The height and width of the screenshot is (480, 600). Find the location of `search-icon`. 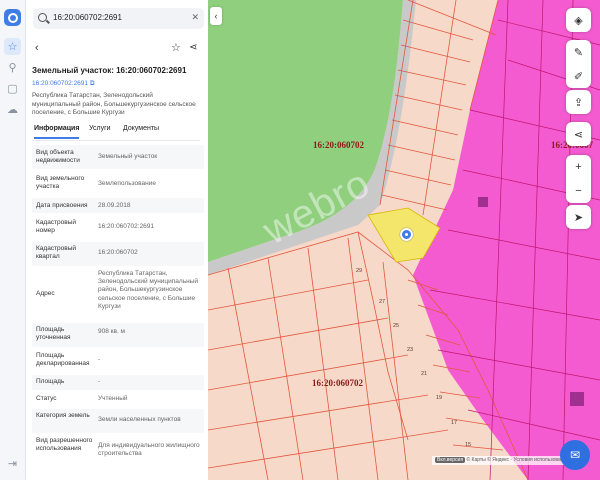

search-icon is located at coordinates (42, 17).